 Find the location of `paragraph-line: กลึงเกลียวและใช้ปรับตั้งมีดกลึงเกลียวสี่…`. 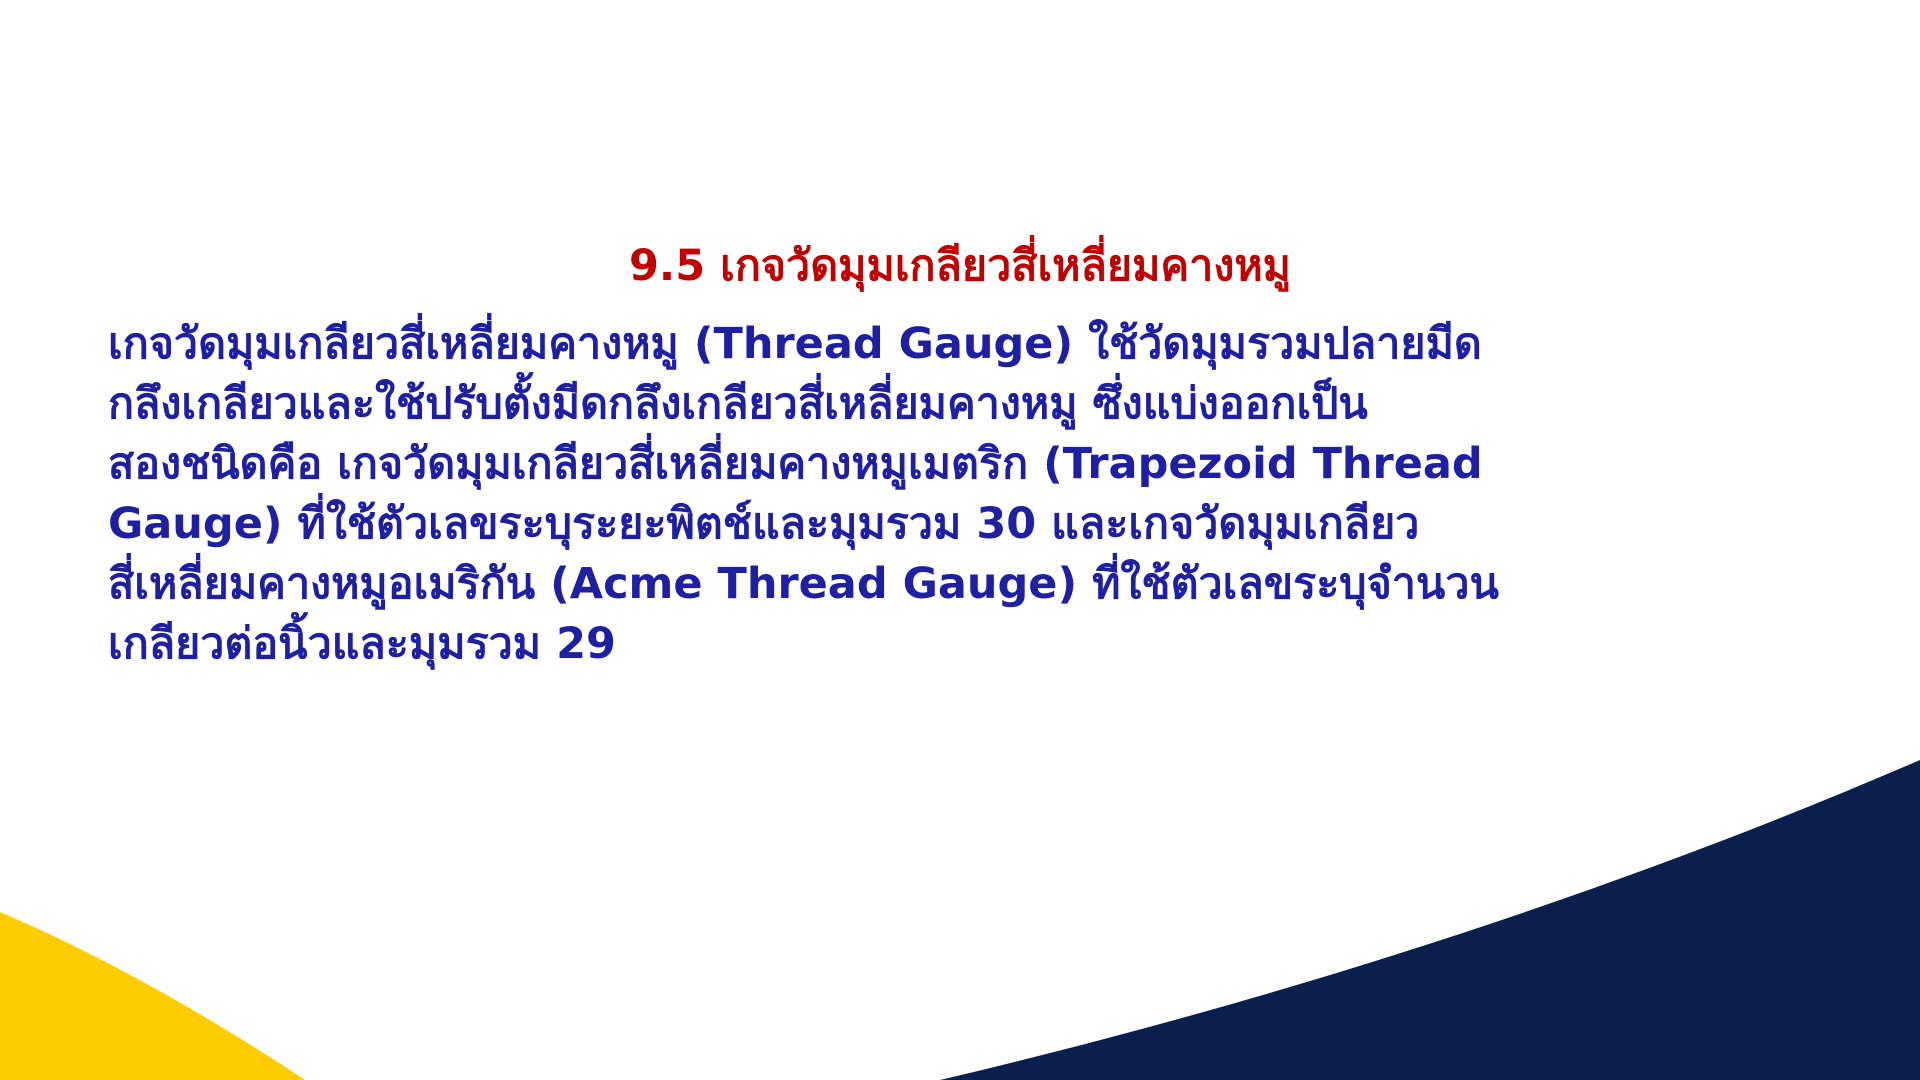

paragraph-line: กลึงเกลียวและใช้ปรับตั้งมีดกลึงเกลียวสี่… is located at coordinates (738, 404).